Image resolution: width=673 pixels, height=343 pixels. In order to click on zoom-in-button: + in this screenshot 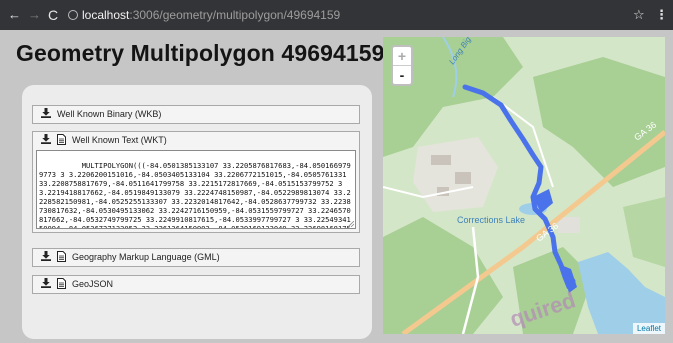, I will do `click(402, 56)`.